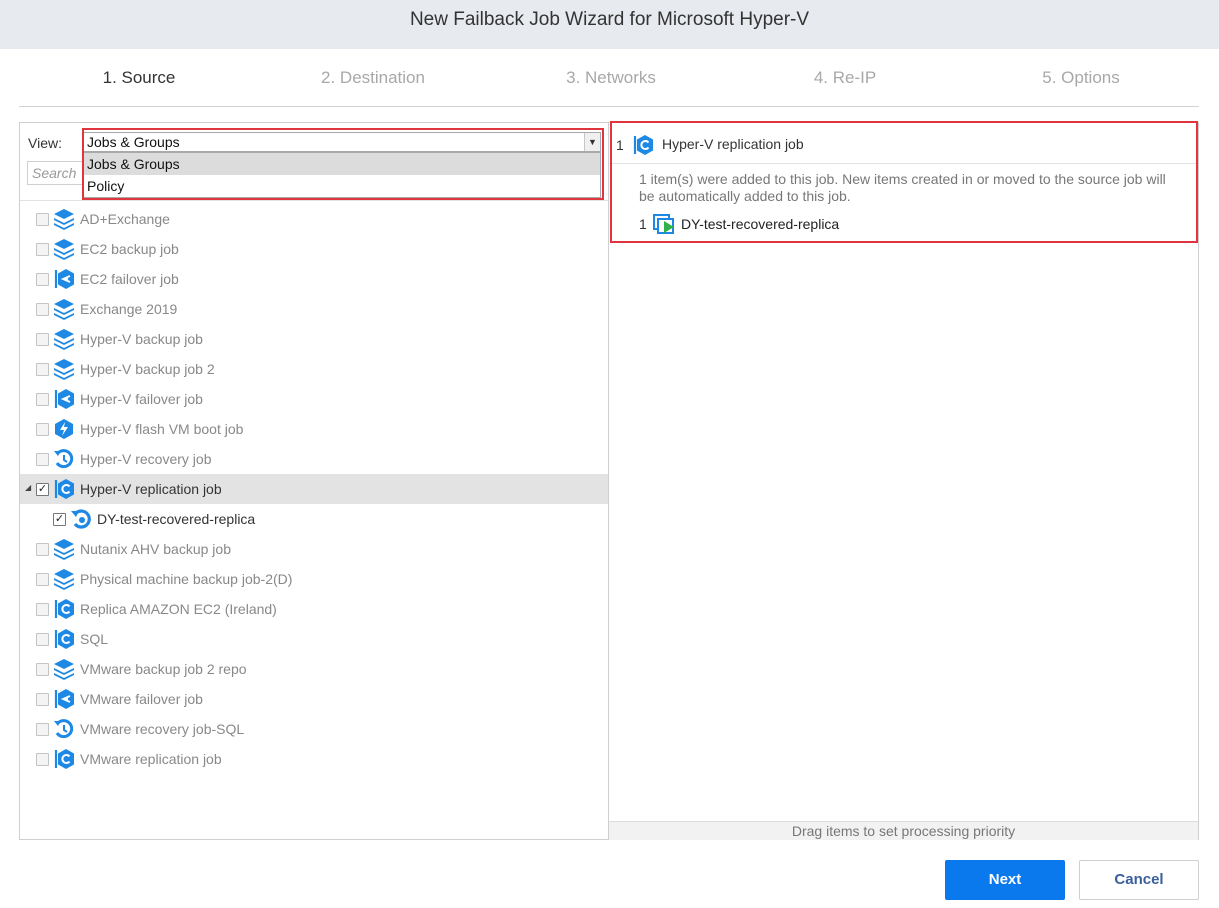 Image resolution: width=1219 pixels, height=908 pixels. What do you see at coordinates (314, 219) in the screenshot?
I see `tree-item: AD+Exchange` at bounding box center [314, 219].